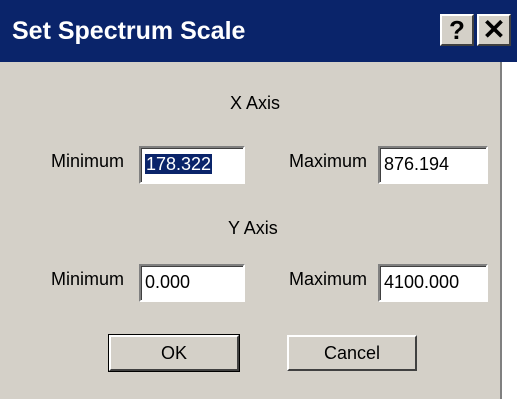 This screenshot has width=517, height=399. I want to click on y-maximum-input: 4100.000, so click(433, 283).